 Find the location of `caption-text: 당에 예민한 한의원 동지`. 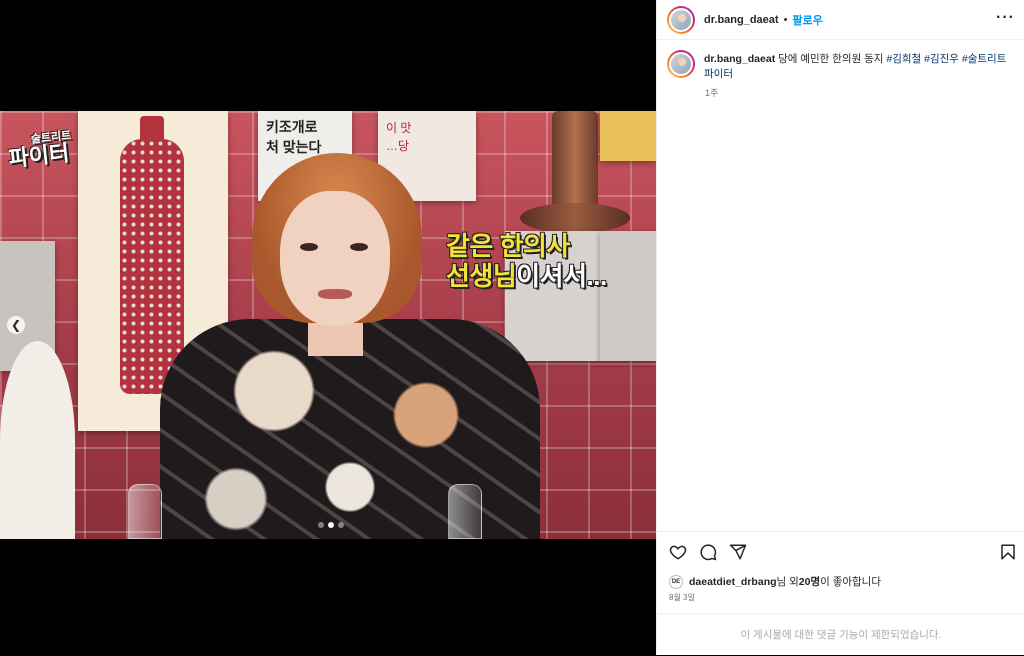

caption-text: 당에 예민한 한의원 동지 is located at coordinates (831, 59).